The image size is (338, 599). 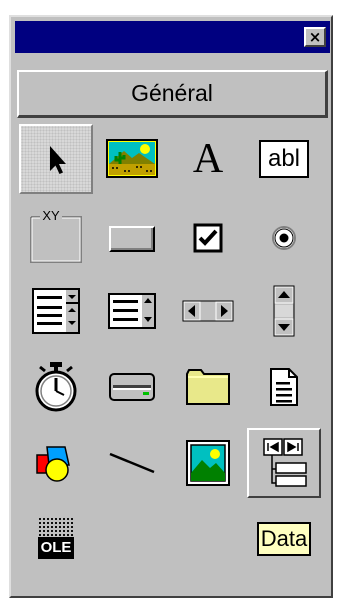 I want to click on pointer-icon, so click(x=58, y=160).